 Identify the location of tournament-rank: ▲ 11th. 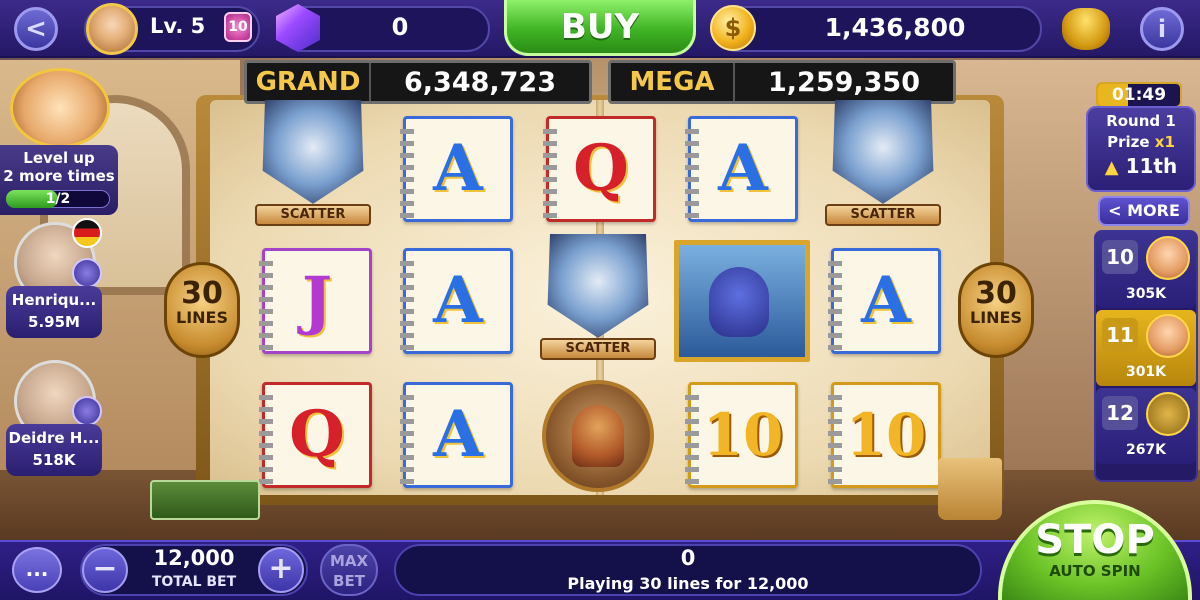
(1141, 166).